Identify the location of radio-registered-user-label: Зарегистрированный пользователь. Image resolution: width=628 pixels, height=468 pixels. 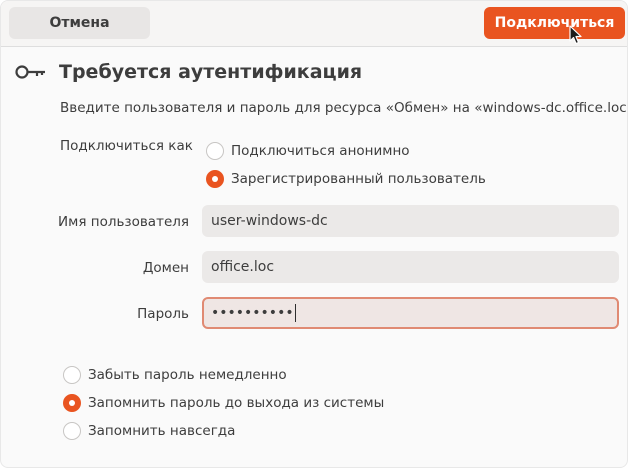
(358, 179).